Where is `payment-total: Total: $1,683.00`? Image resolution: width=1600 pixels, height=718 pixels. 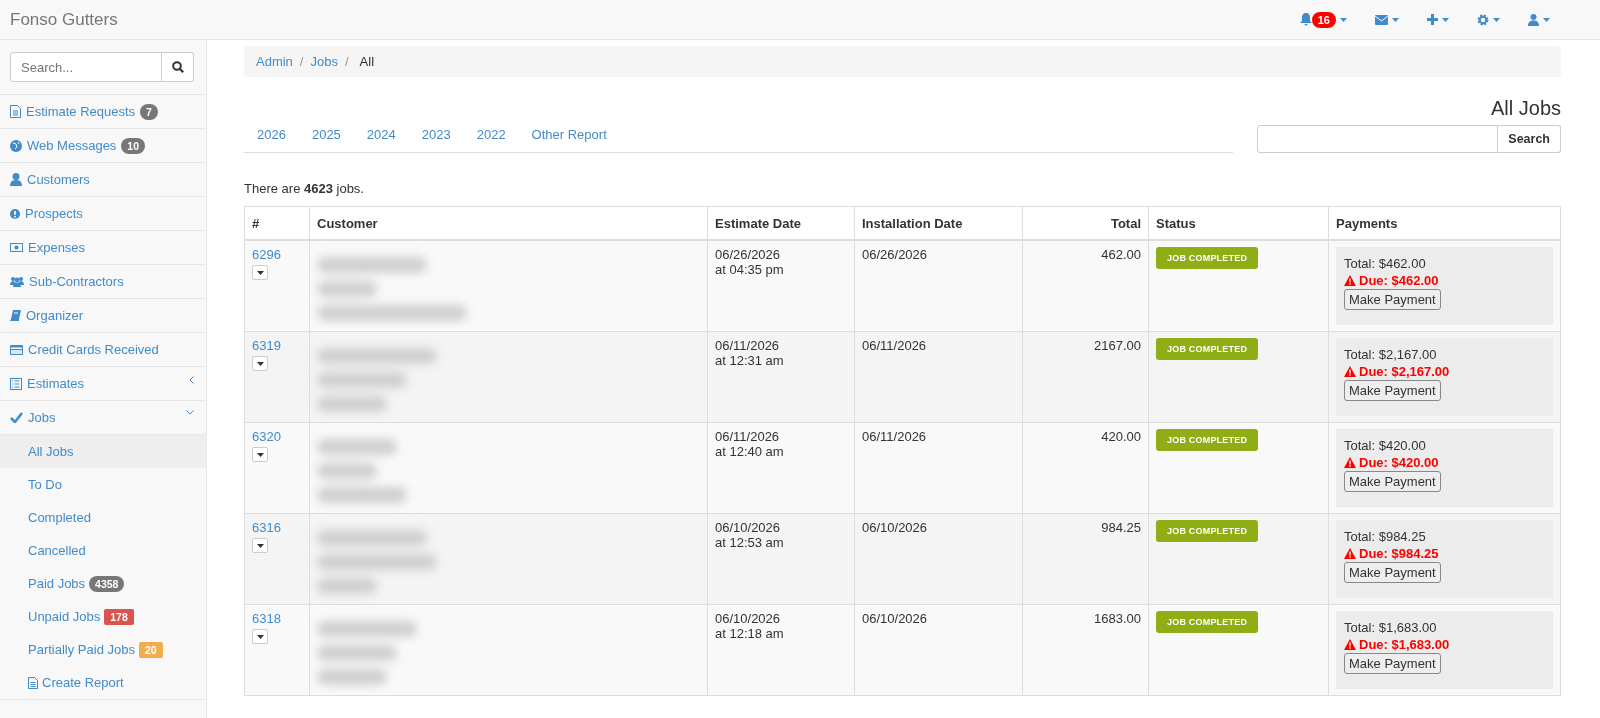
payment-total: Total: $1,683.00 is located at coordinates (1391, 627).